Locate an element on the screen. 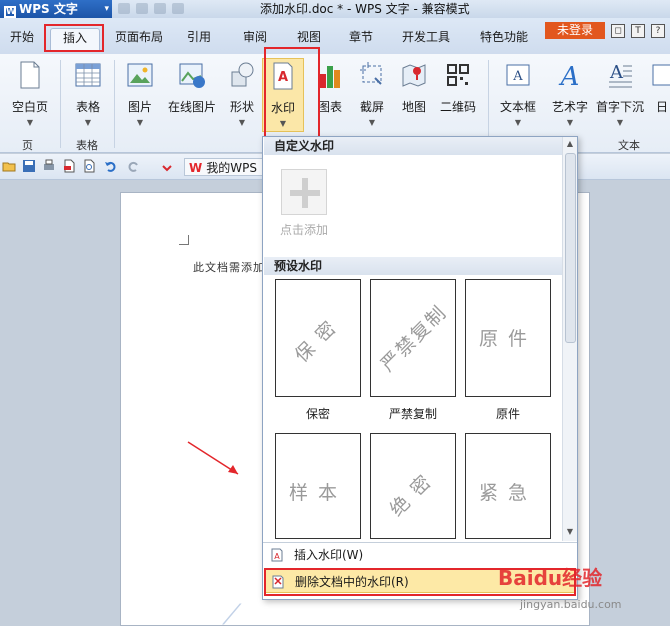 The height and width of the screenshot is (626, 670). restore-icon: ◻ is located at coordinates (618, 31).